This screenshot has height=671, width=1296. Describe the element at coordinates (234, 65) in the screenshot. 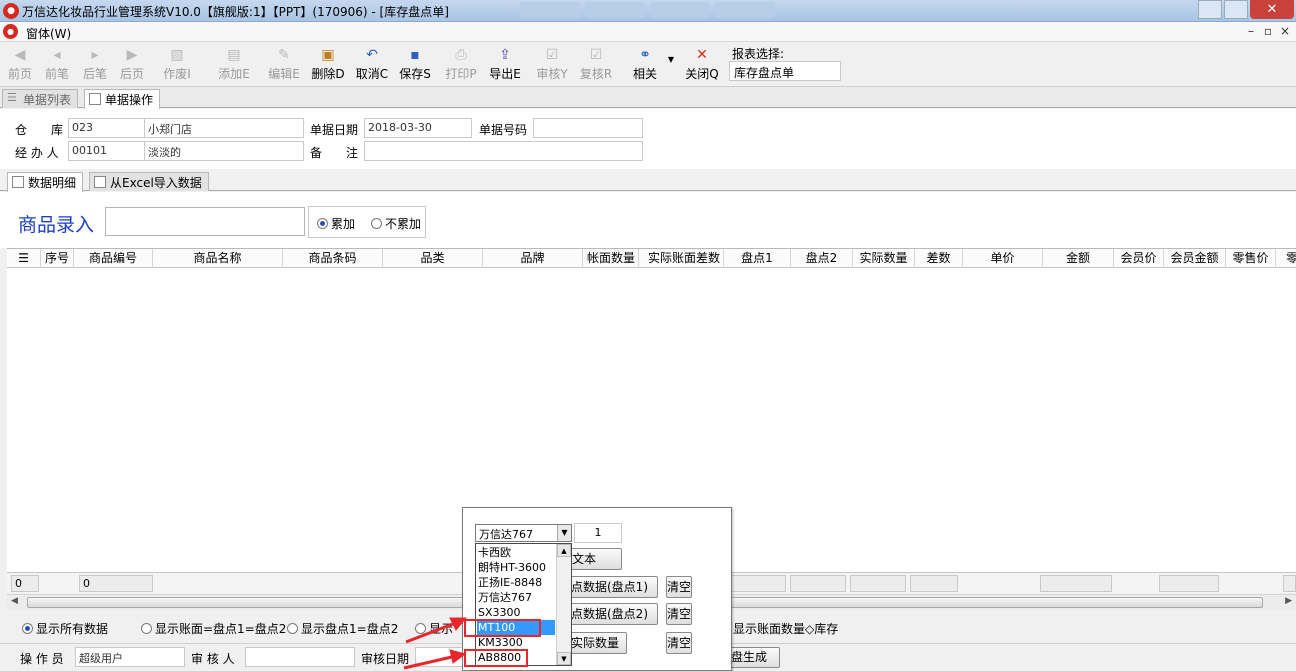

I see `add-button: ▤ 添加E` at that location.